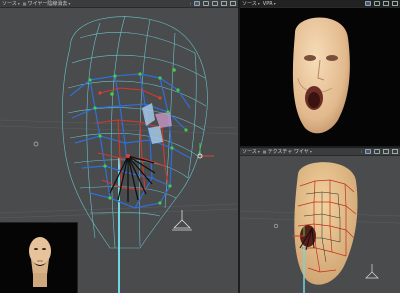 The image size is (400, 293). What do you see at coordinates (264, 151) in the screenshot?
I see `texture-icon: ▦` at bounding box center [264, 151].